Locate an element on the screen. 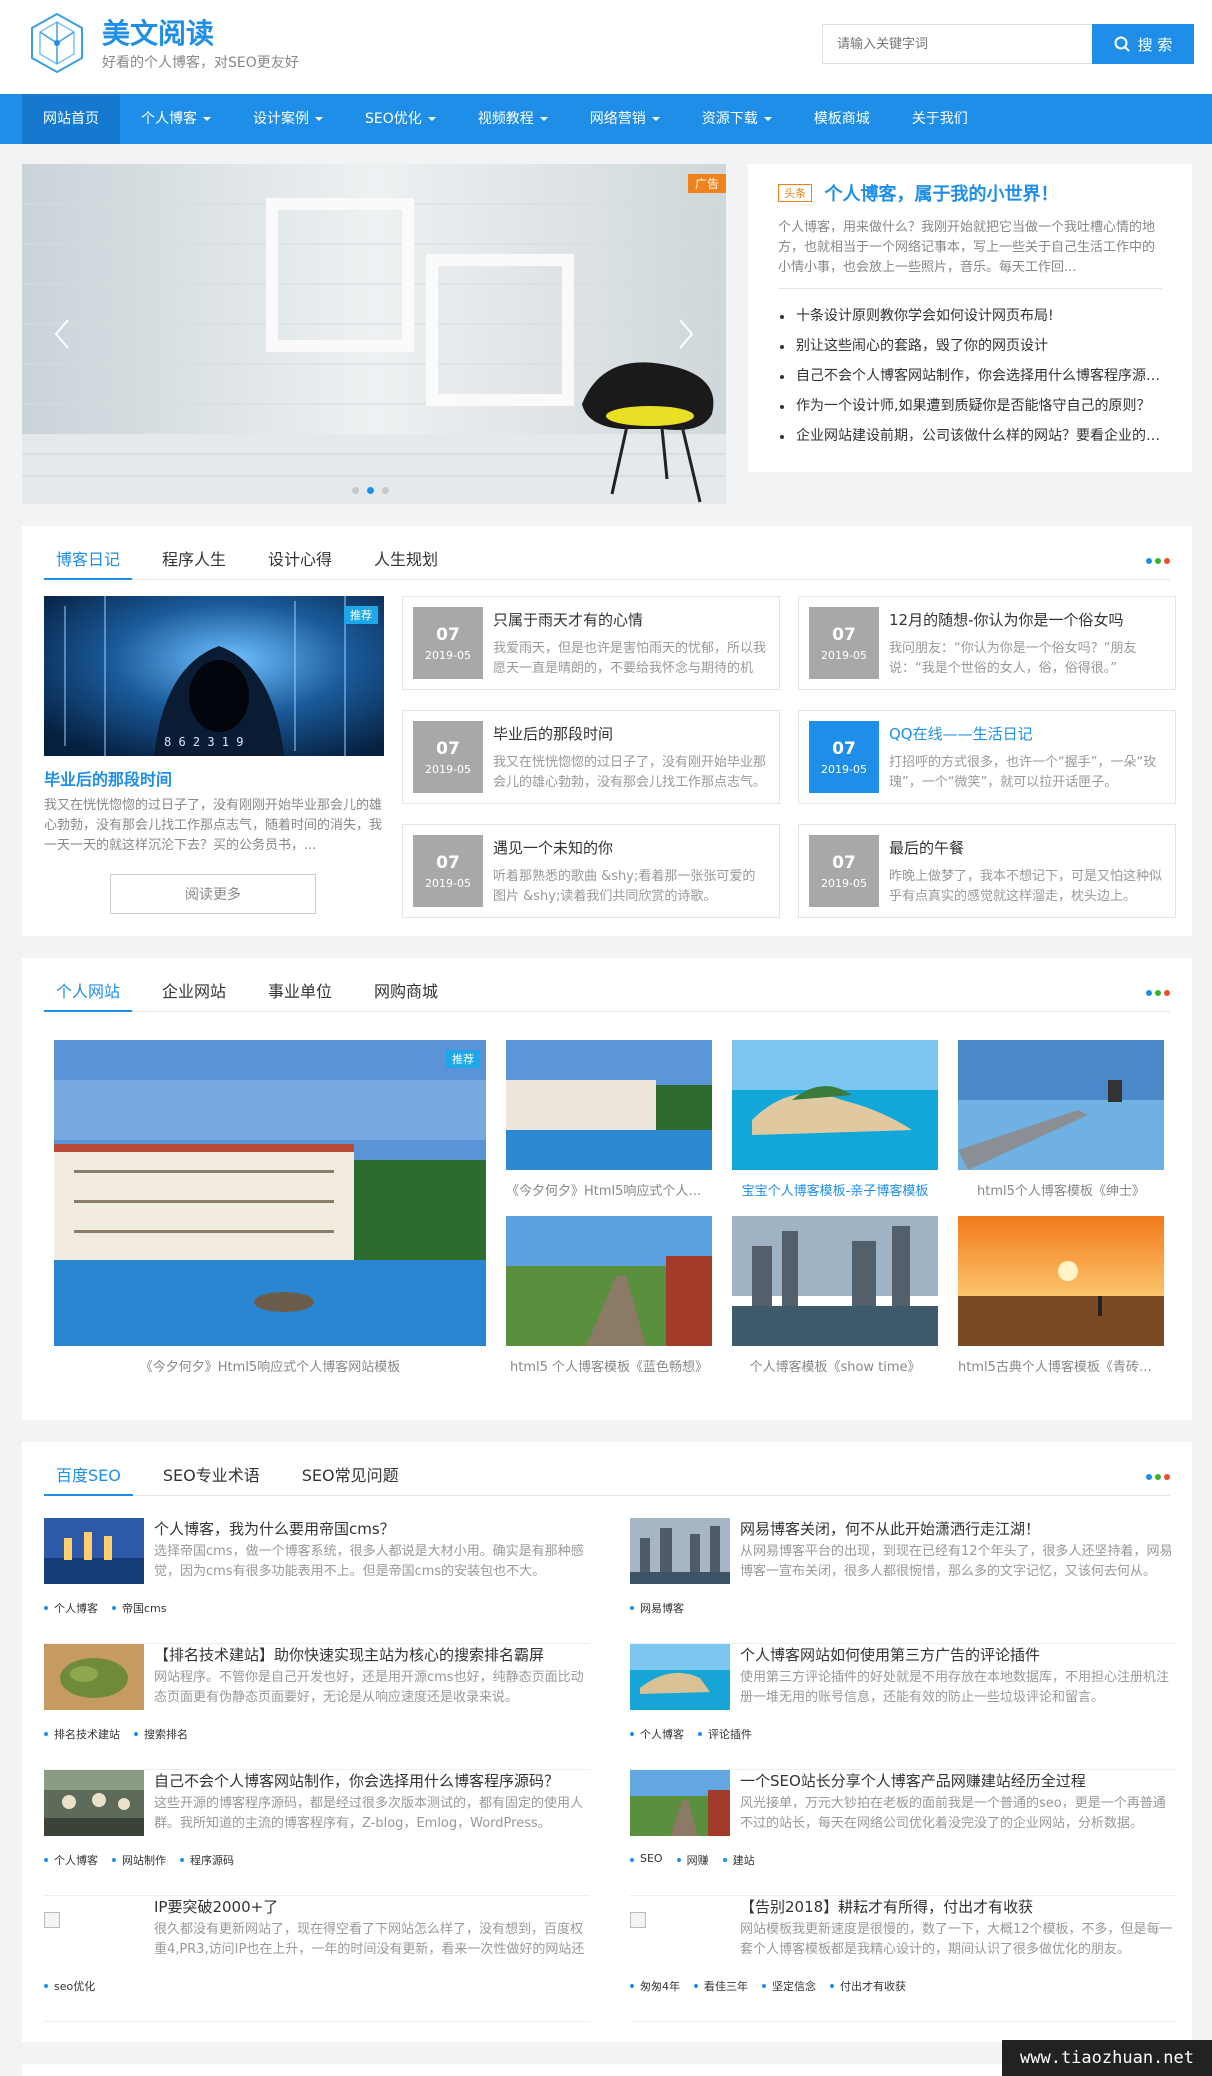  seo-title: 【排名技术建站】助你快速实现主站为核心的搜索排名霸屏 is located at coordinates (372, 1654).